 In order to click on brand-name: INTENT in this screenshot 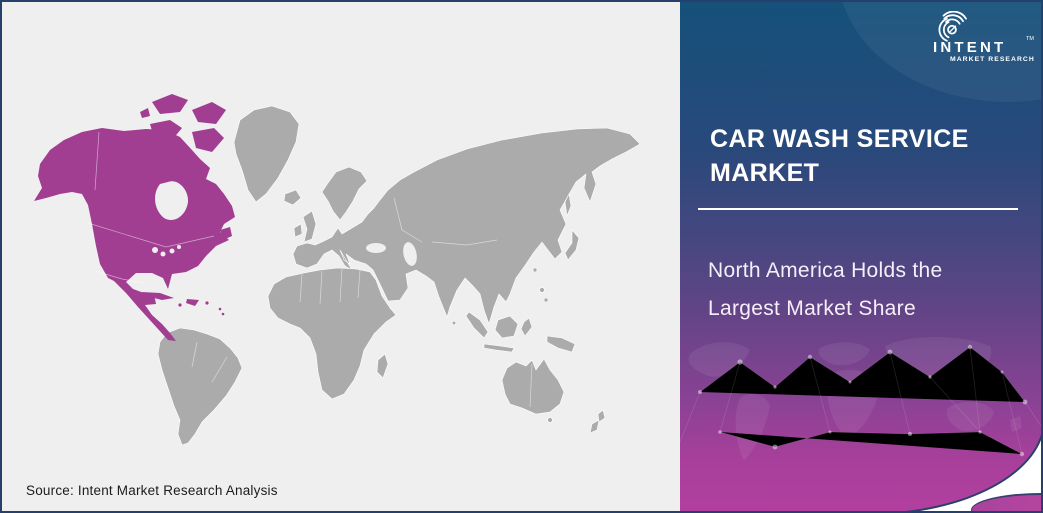, I will do `click(970, 47)`.